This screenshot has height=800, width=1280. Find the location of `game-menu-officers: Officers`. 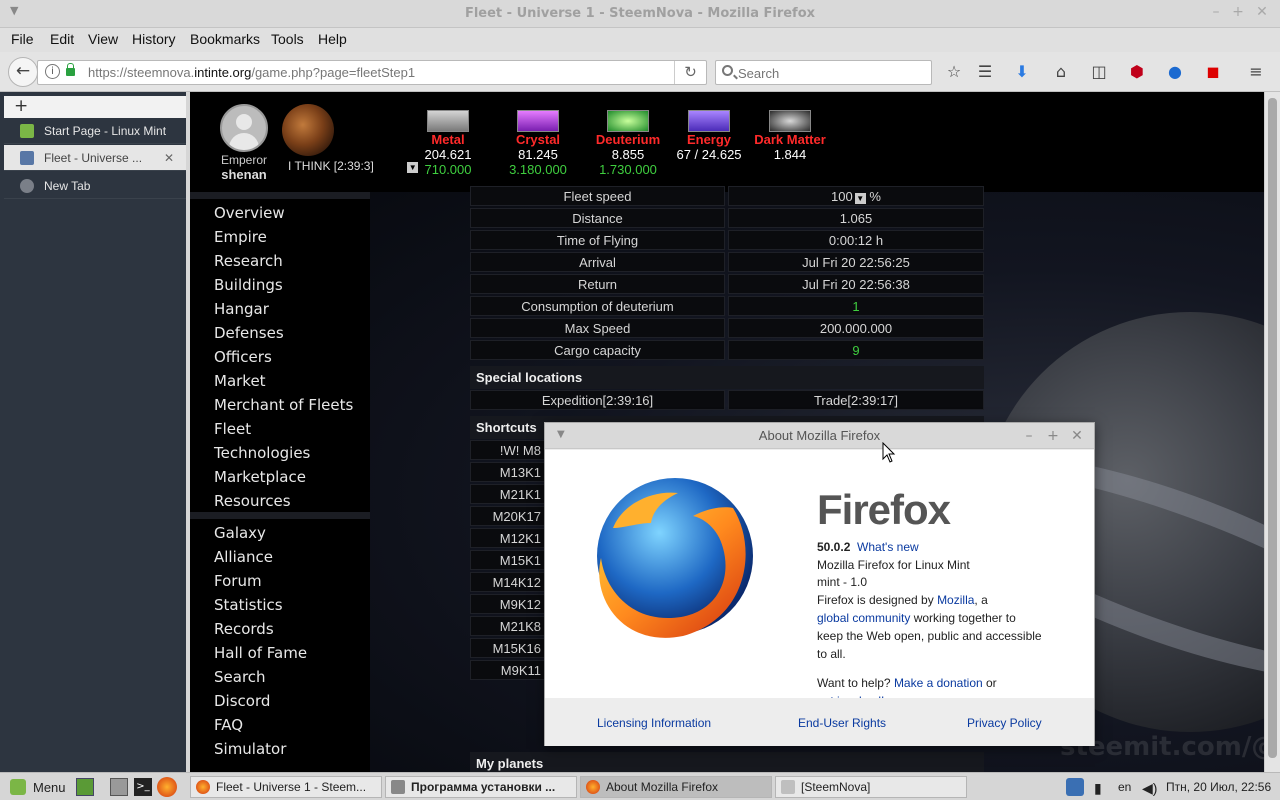

game-menu-officers: Officers is located at coordinates (243, 357).